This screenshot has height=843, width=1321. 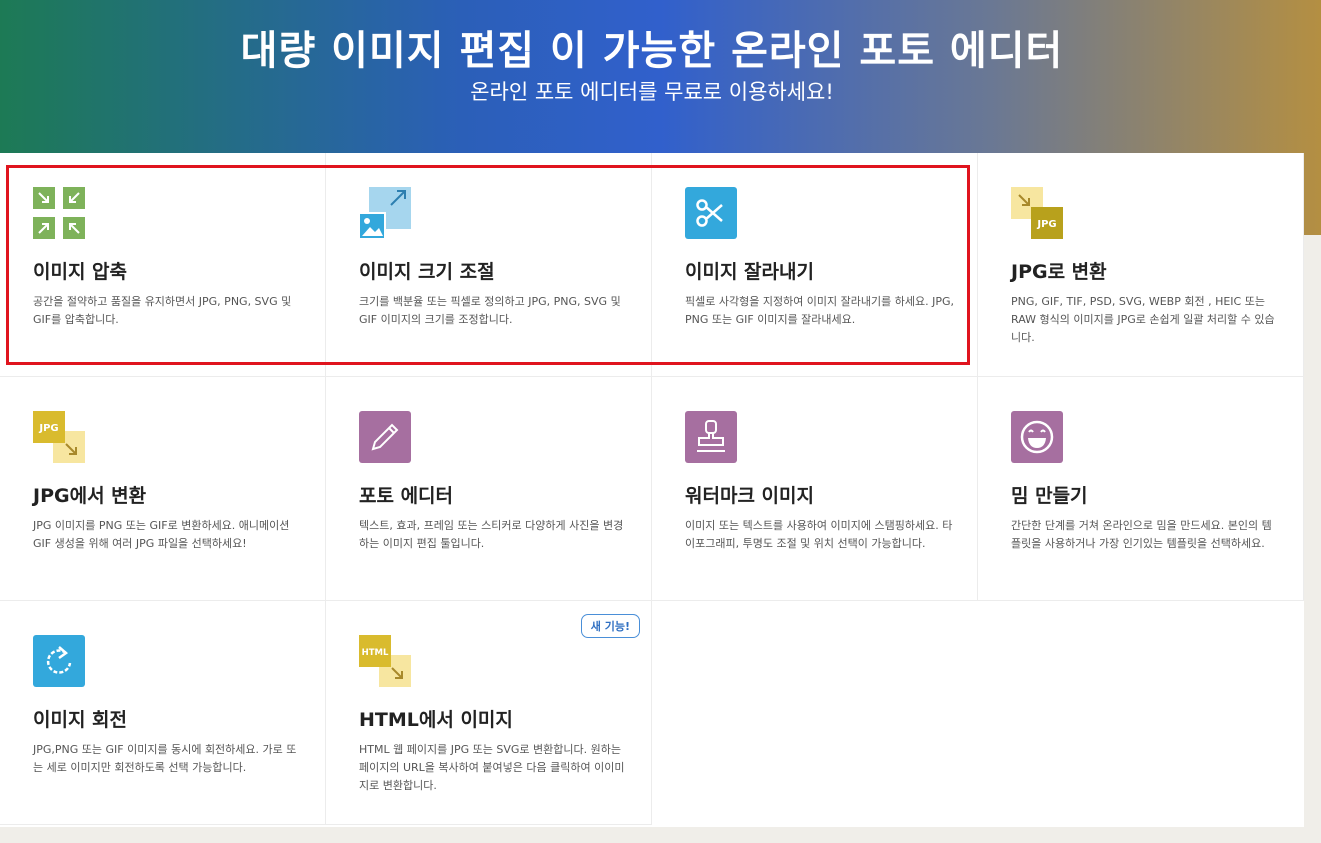 I want to click on tool-title: 이미지 크기 조절, so click(x=427, y=272).